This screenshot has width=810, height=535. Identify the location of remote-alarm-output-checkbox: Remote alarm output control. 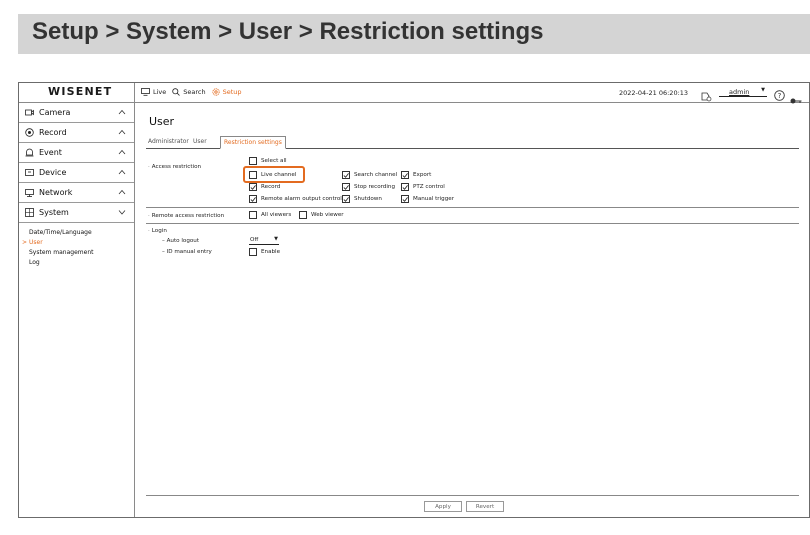
(295, 199).